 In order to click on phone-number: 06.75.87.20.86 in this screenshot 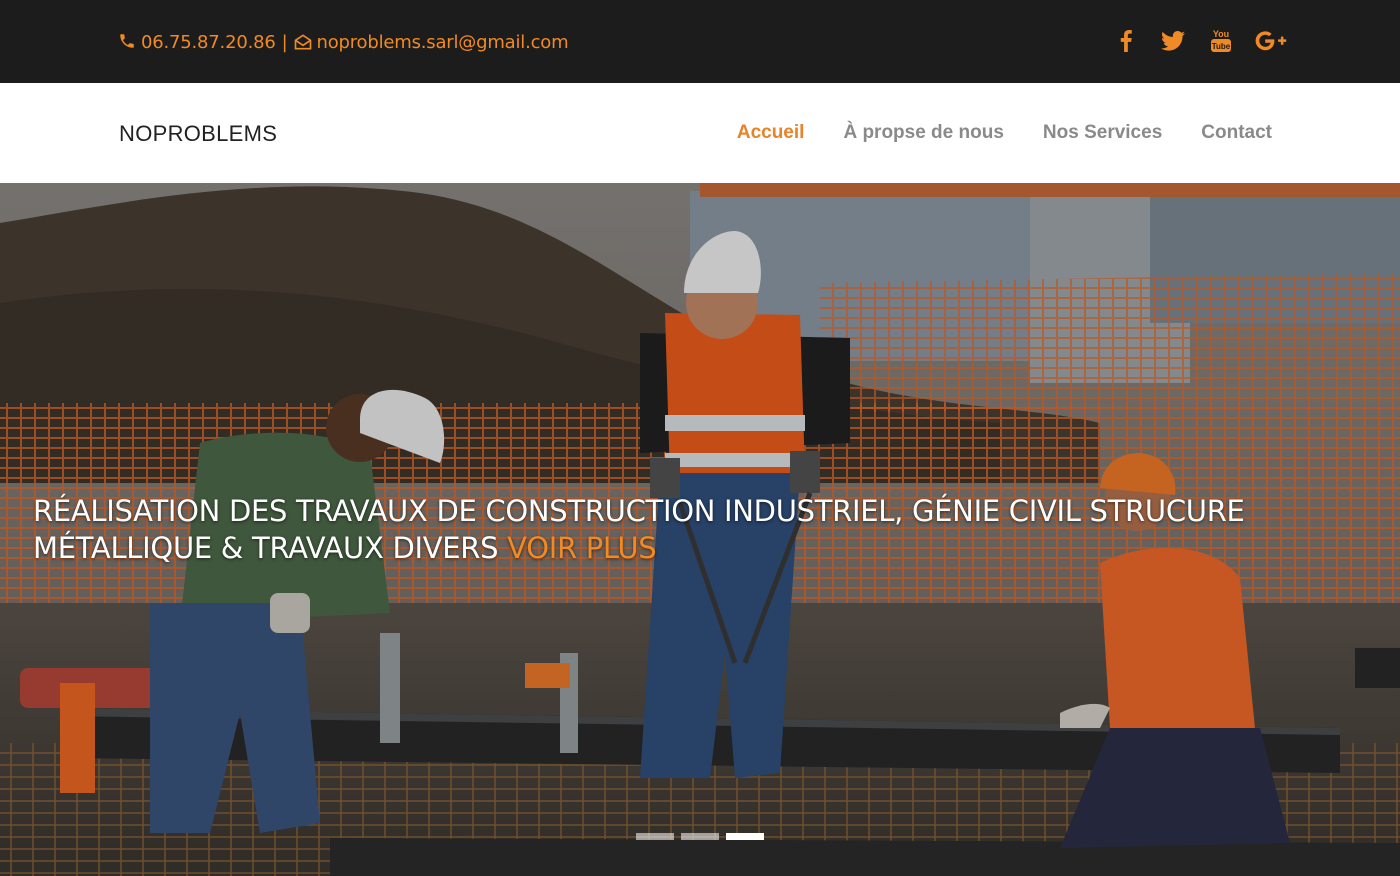, I will do `click(208, 42)`.